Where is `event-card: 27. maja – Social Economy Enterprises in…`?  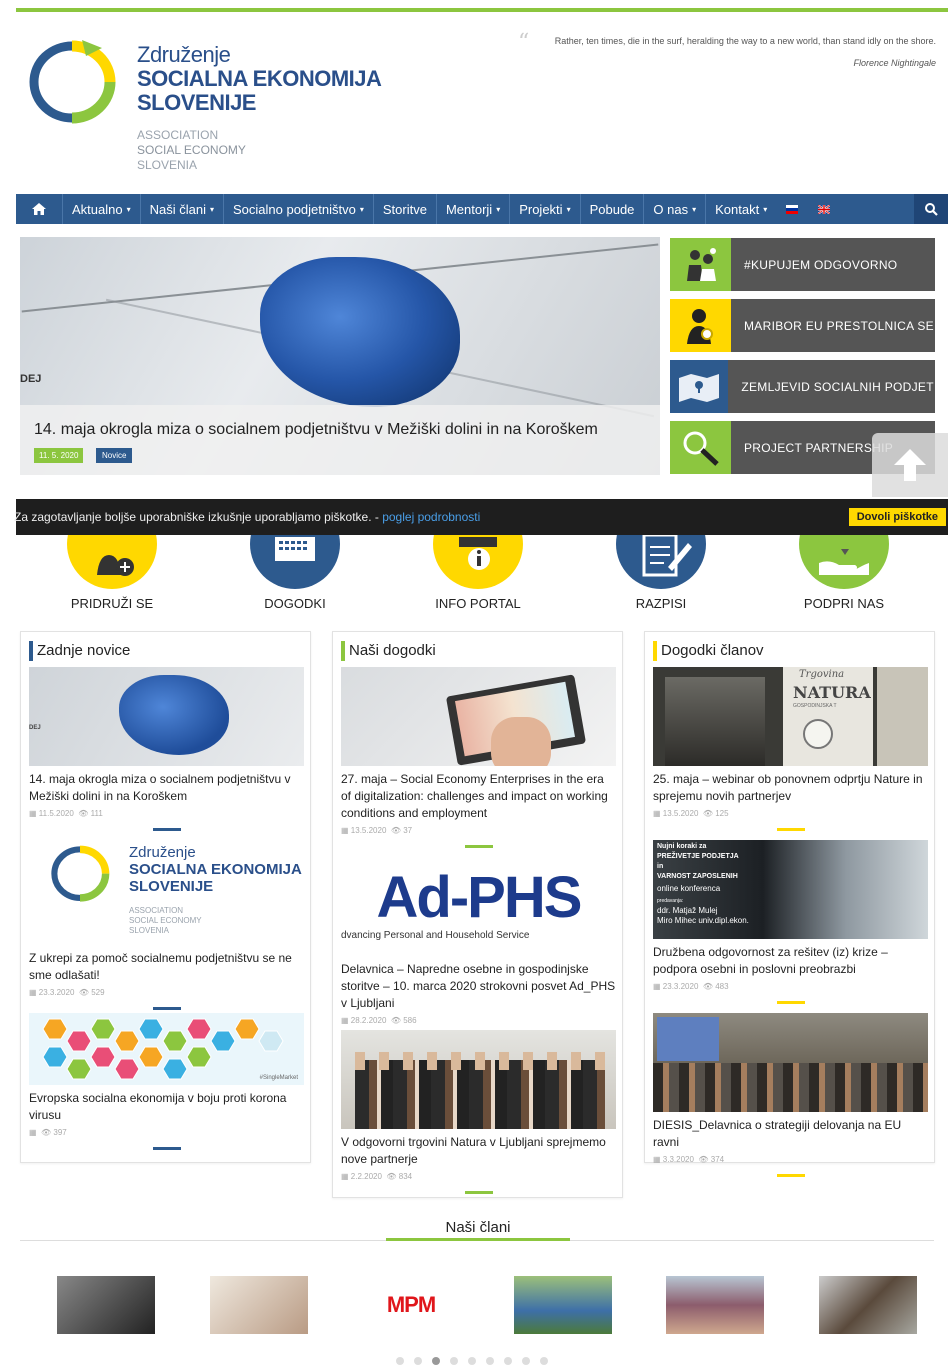 event-card: 27. maja – Social Economy Enterprises in… is located at coordinates (478, 757).